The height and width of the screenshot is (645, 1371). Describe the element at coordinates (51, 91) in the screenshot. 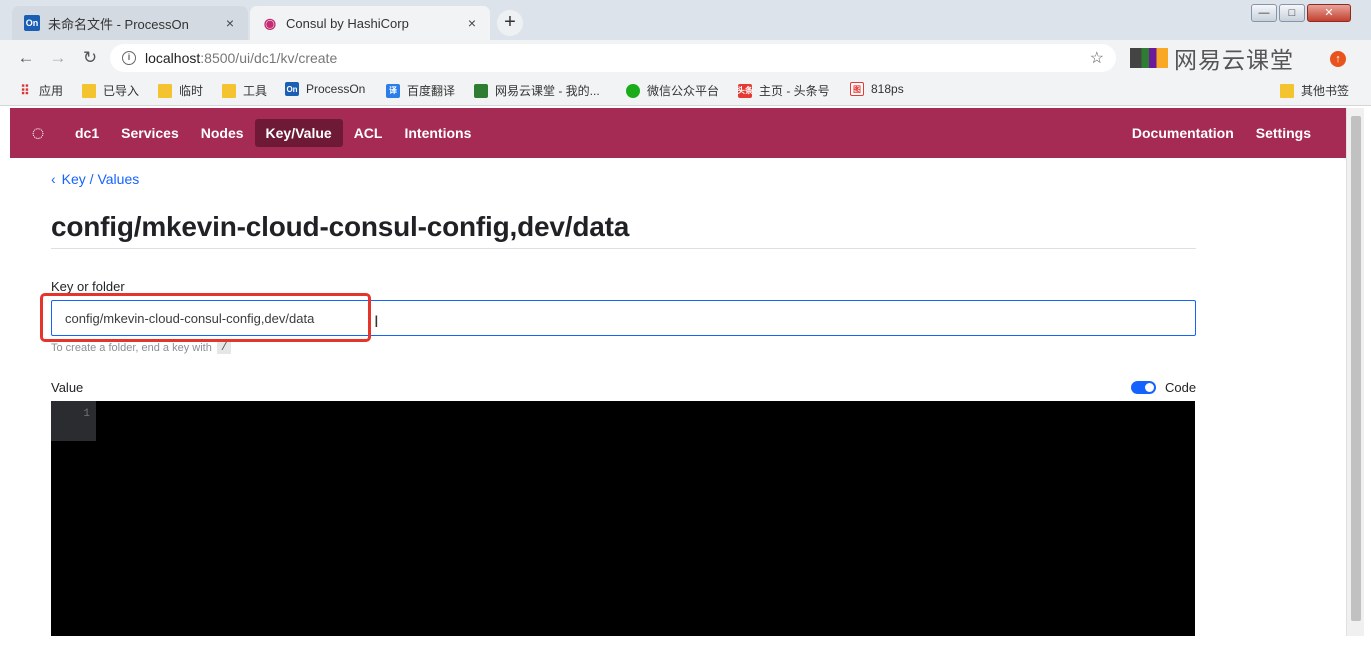

I see `bookmark-label: 应用` at that location.